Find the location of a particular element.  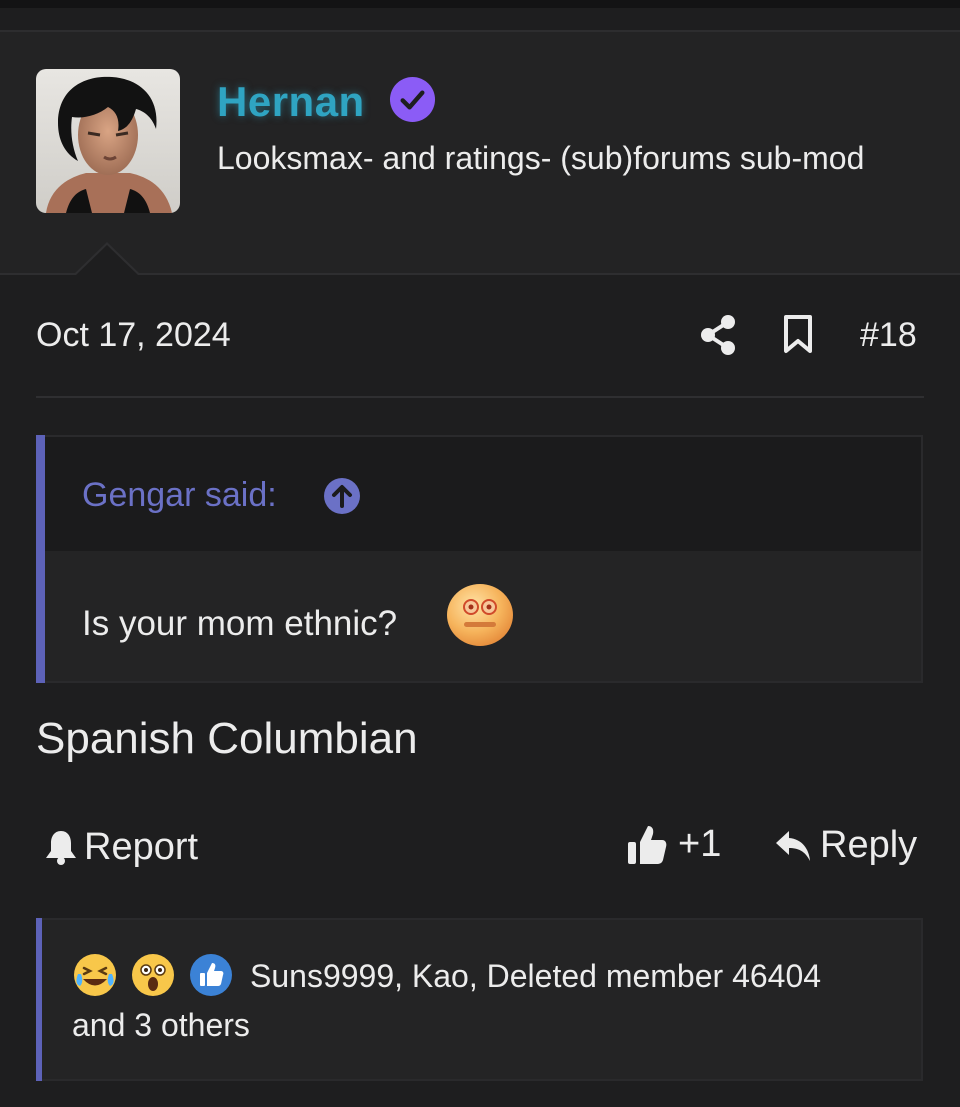

quote-author: Gengar said: is located at coordinates (179, 495).